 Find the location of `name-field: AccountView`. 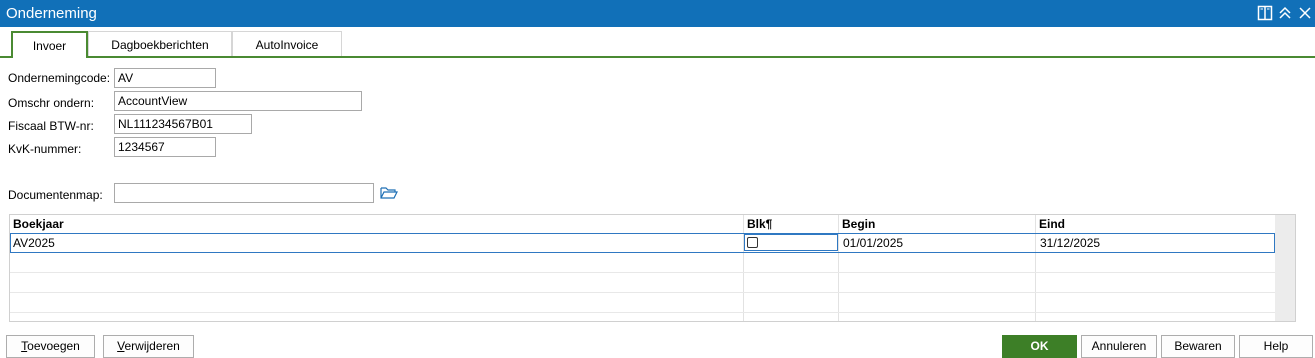

name-field: AccountView is located at coordinates (238, 101).